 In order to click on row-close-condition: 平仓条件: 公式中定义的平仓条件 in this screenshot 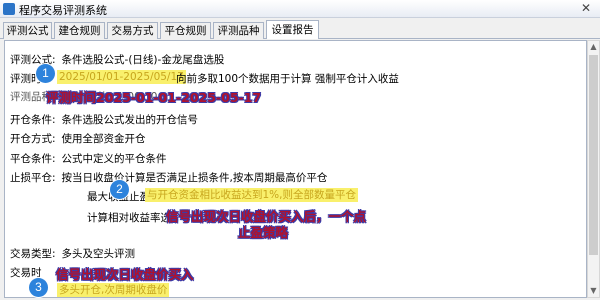, I will do `click(88, 158)`.